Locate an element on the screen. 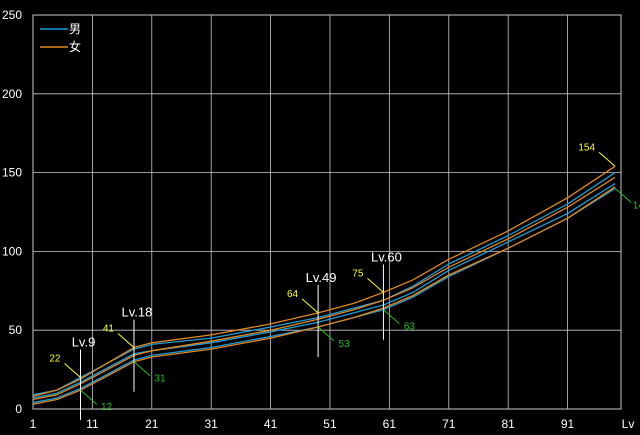  x-tick-label: 31 is located at coordinates (212, 424).